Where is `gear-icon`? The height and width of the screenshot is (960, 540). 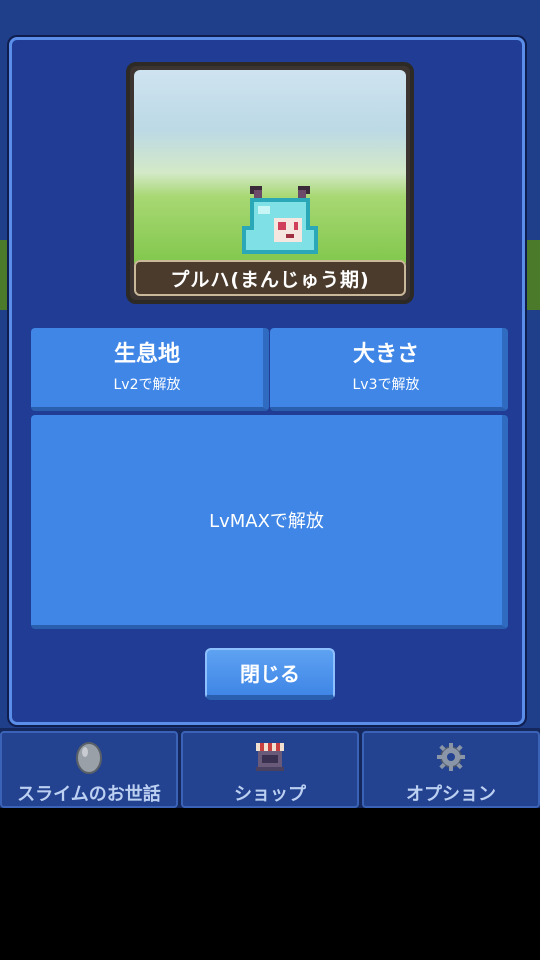
gear-icon is located at coordinates (451, 756).